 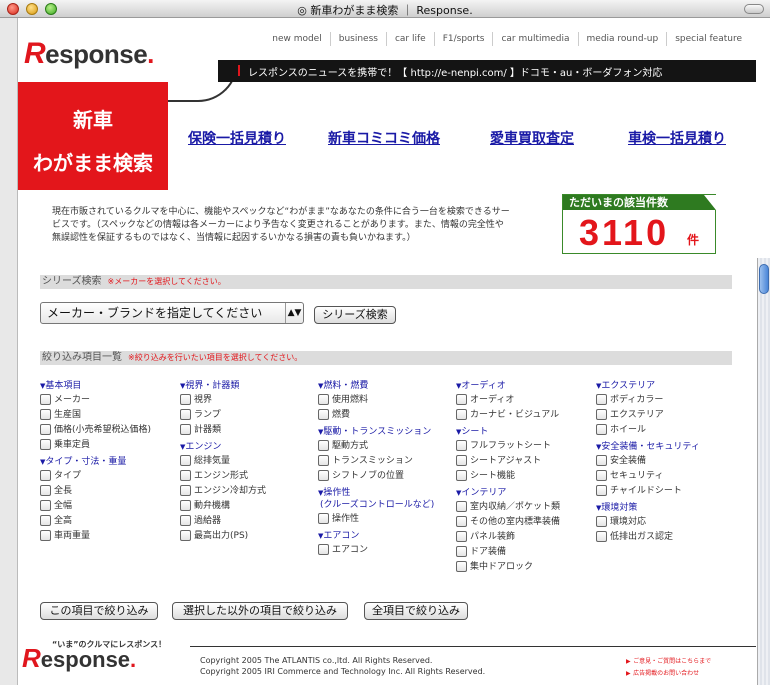 I want to click on filter-option: 低排出ガス認定, so click(x=648, y=536).